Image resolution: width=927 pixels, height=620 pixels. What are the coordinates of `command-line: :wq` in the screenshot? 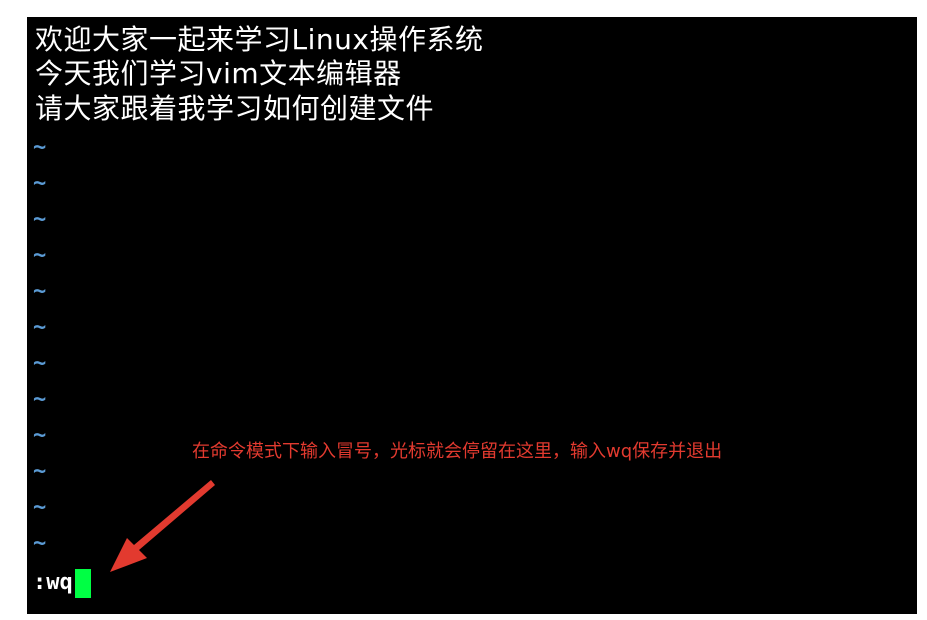 It's located at (62, 583).